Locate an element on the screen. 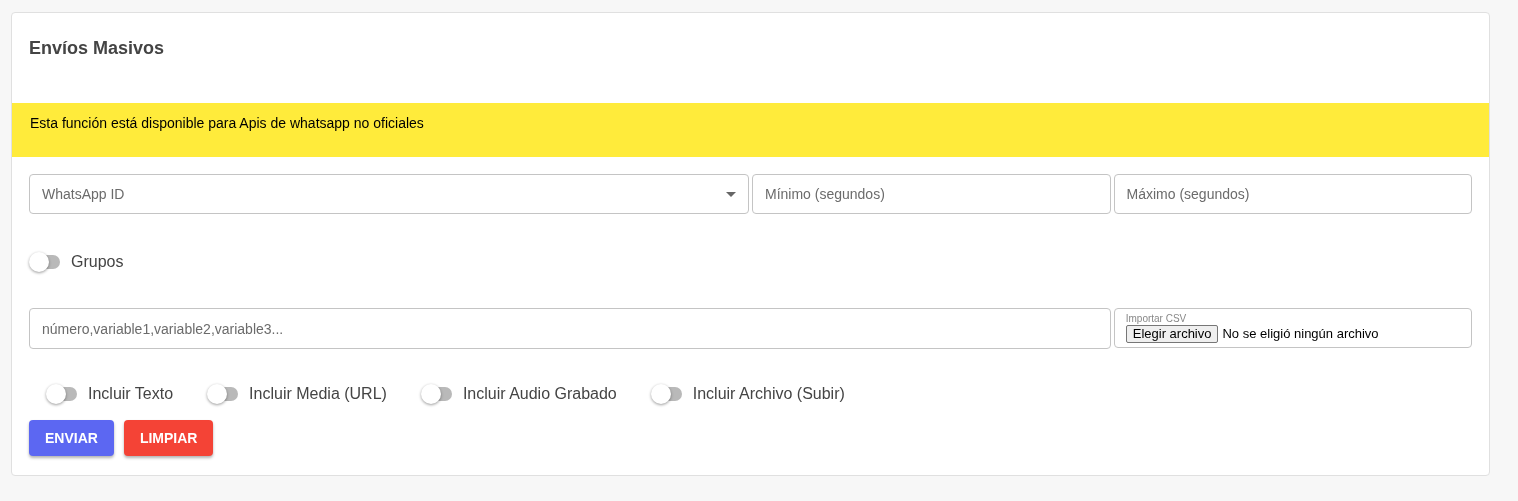  text-field: Máximo (segundos) is located at coordinates (1292, 194).